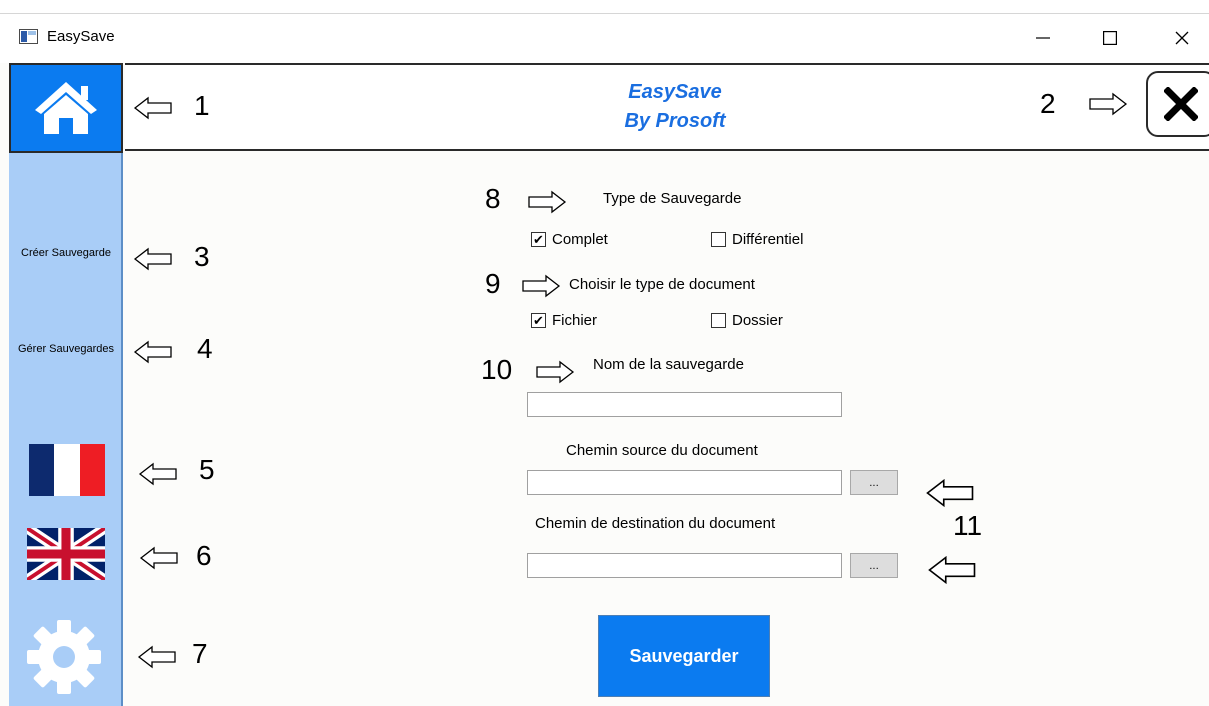  Describe the element at coordinates (541, 286) in the screenshot. I see `annotation-arrow-9-icon` at that location.